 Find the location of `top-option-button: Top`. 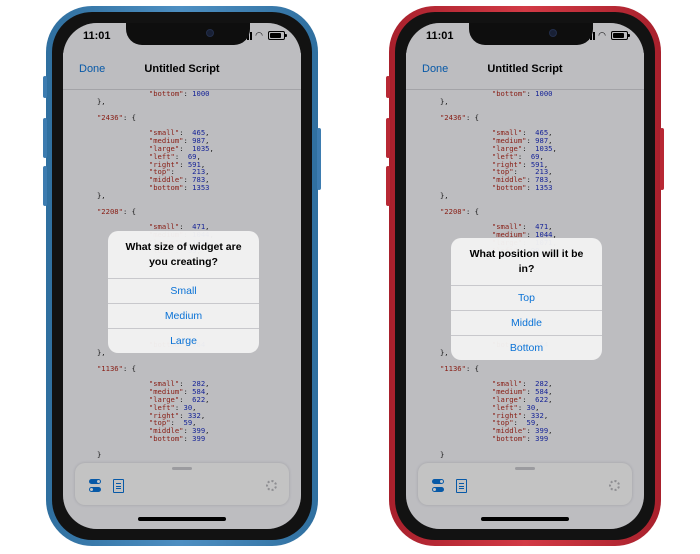

top-option-button: Top is located at coordinates (526, 297).